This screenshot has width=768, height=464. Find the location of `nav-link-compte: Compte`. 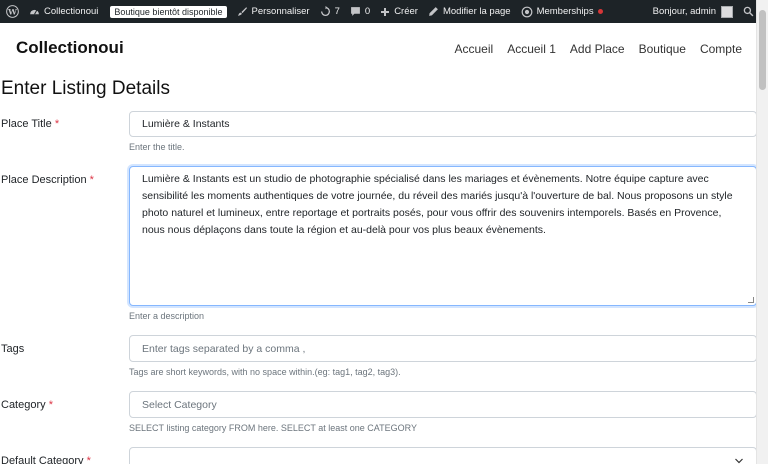

nav-link-compte: Compte is located at coordinates (721, 49).